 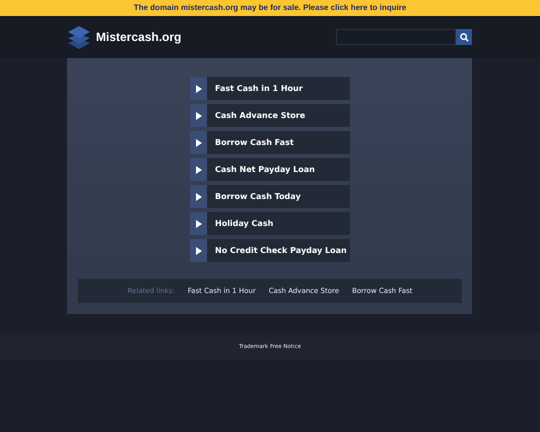 I want to click on link-tile: Fast Cash in 1 Hour, so click(x=270, y=88).